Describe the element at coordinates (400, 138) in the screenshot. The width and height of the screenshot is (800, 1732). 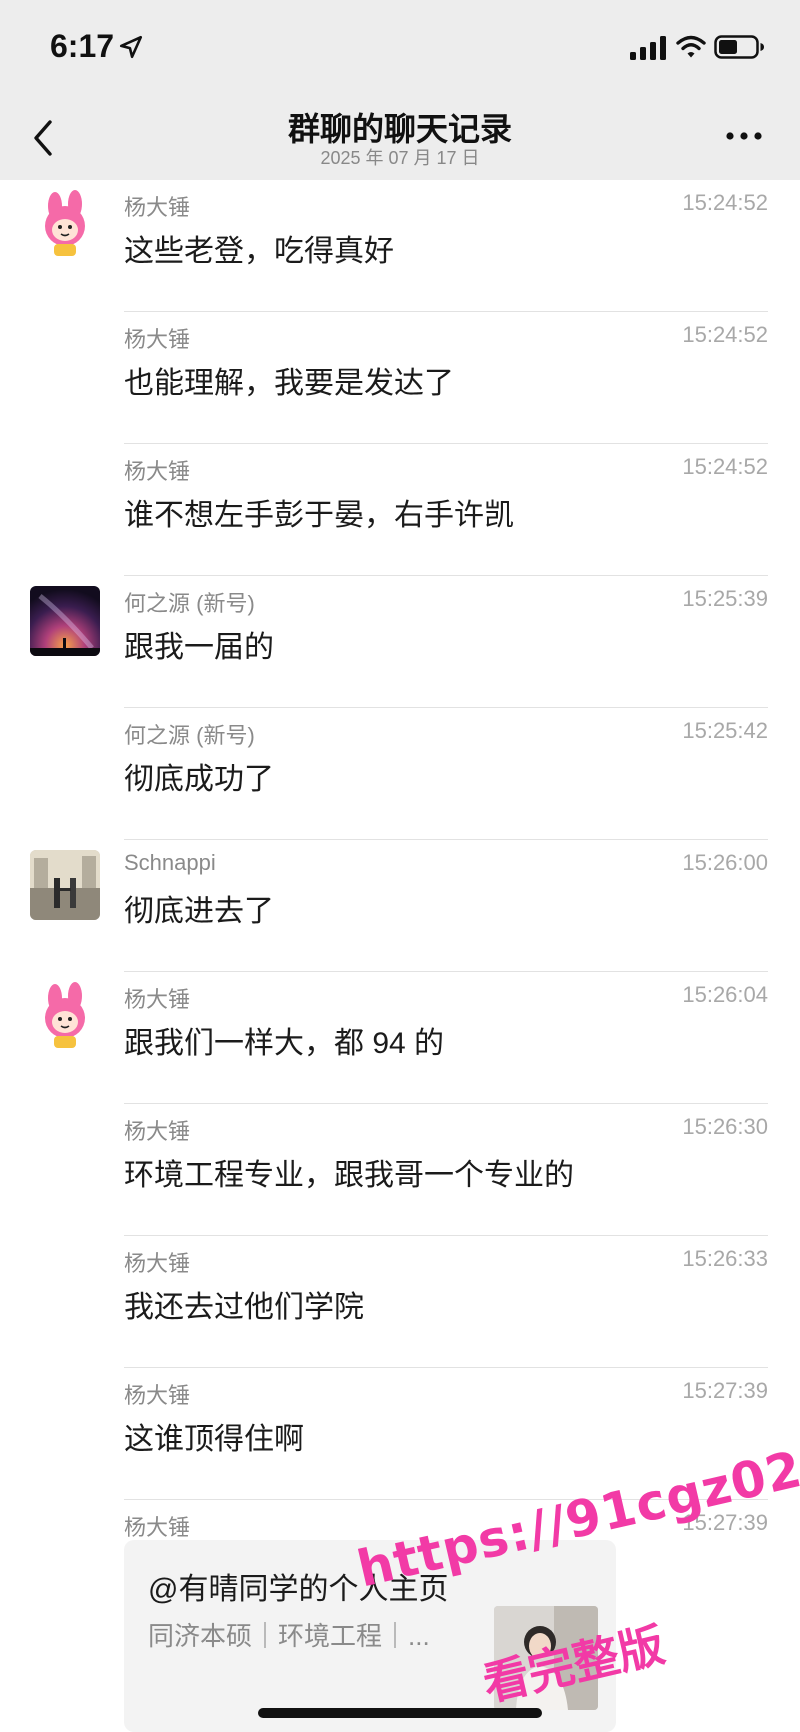
I see `navigation-bar: 群聊的聊天记录 2025 年 07 月 17 日` at that location.